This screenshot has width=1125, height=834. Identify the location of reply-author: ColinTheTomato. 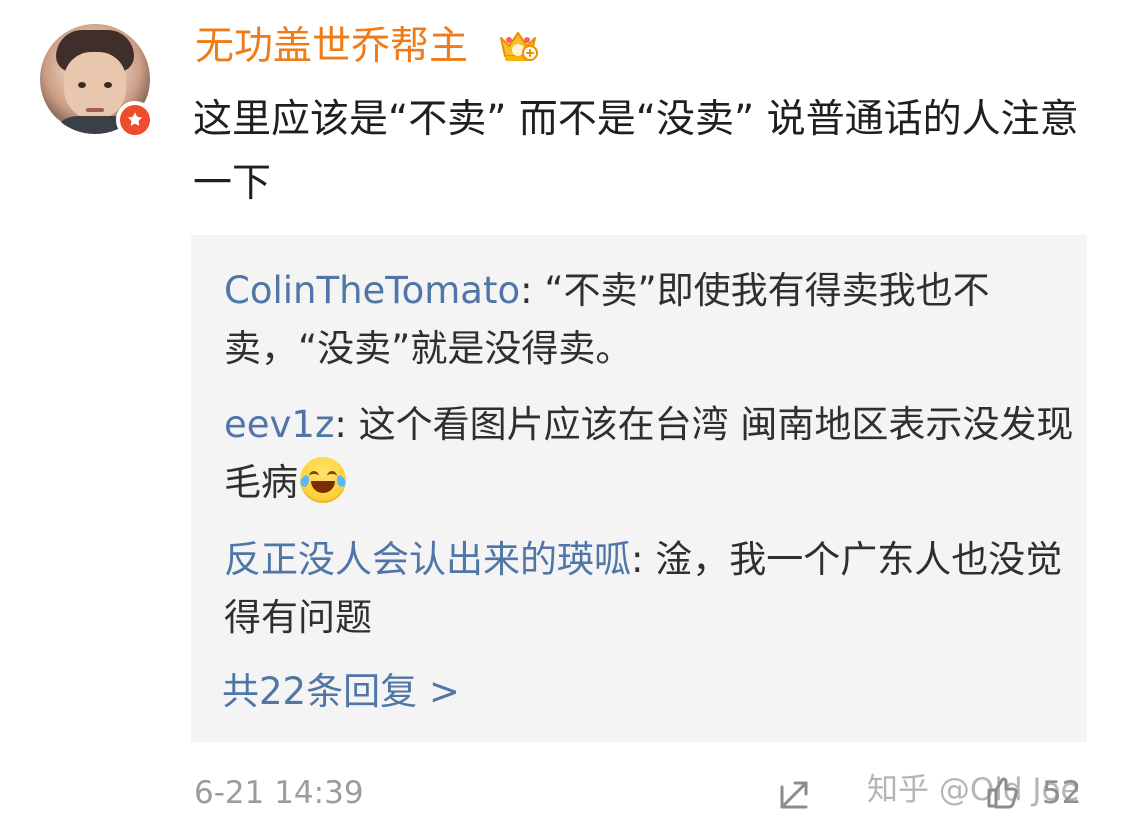
(372, 290).